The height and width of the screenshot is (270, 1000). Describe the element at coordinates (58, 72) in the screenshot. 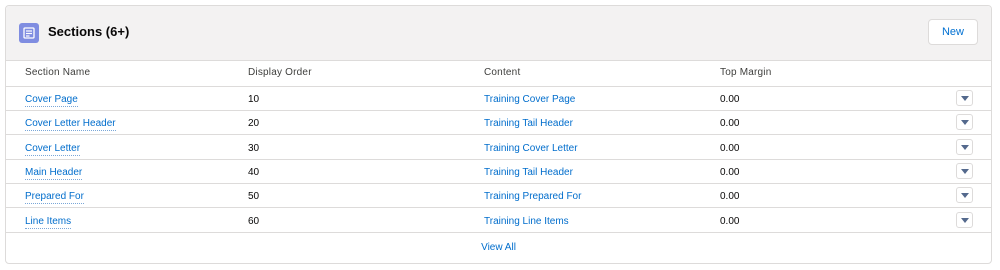

I see `column-header-section-name: Section Name` at that location.